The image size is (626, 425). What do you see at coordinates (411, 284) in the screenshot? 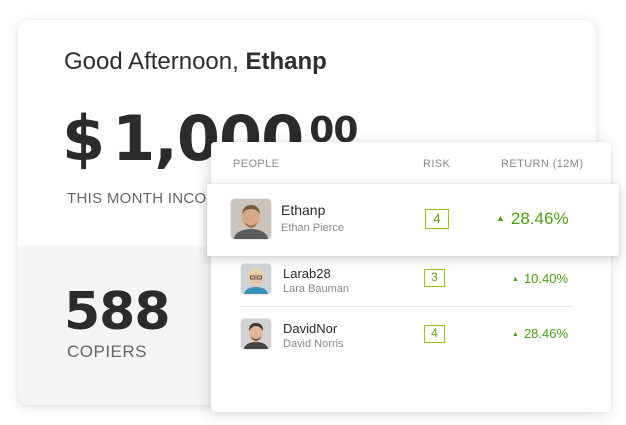
I see `table-row: Larab28 Lara Bauman 3 ▲ 10.40%` at bounding box center [411, 284].